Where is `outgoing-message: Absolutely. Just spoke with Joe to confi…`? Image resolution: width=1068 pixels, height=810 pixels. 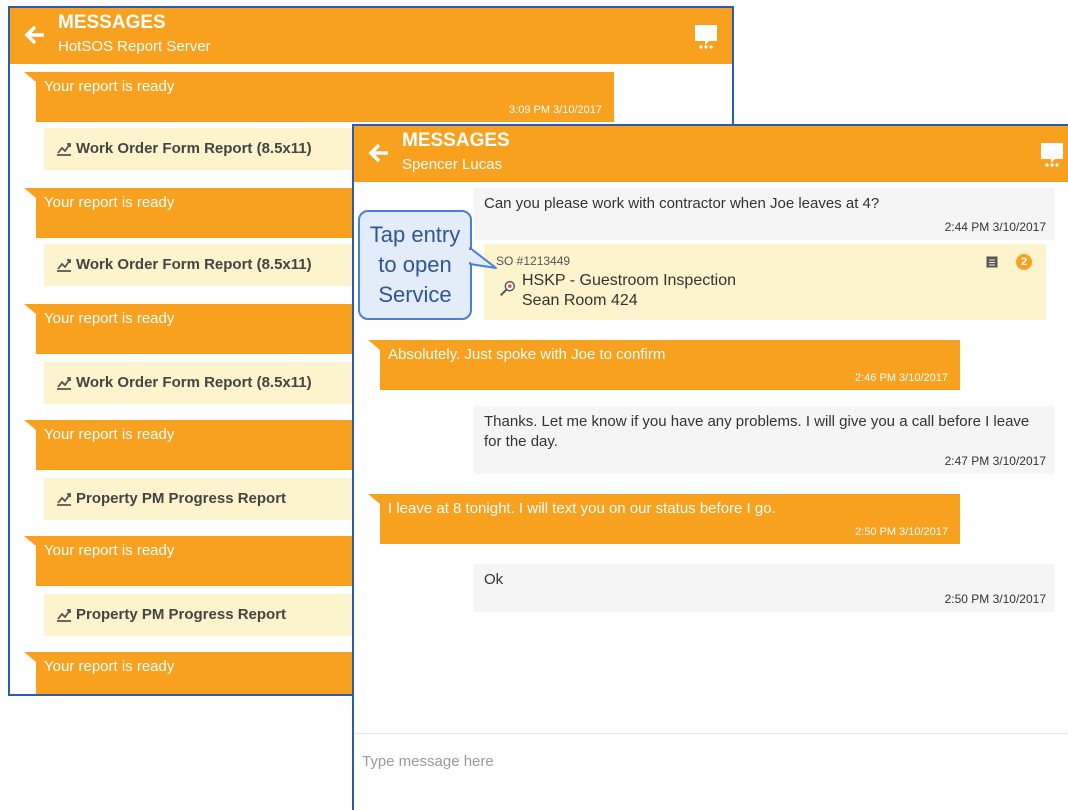 outgoing-message: Absolutely. Just spoke with Joe to confi… is located at coordinates (664, 365).